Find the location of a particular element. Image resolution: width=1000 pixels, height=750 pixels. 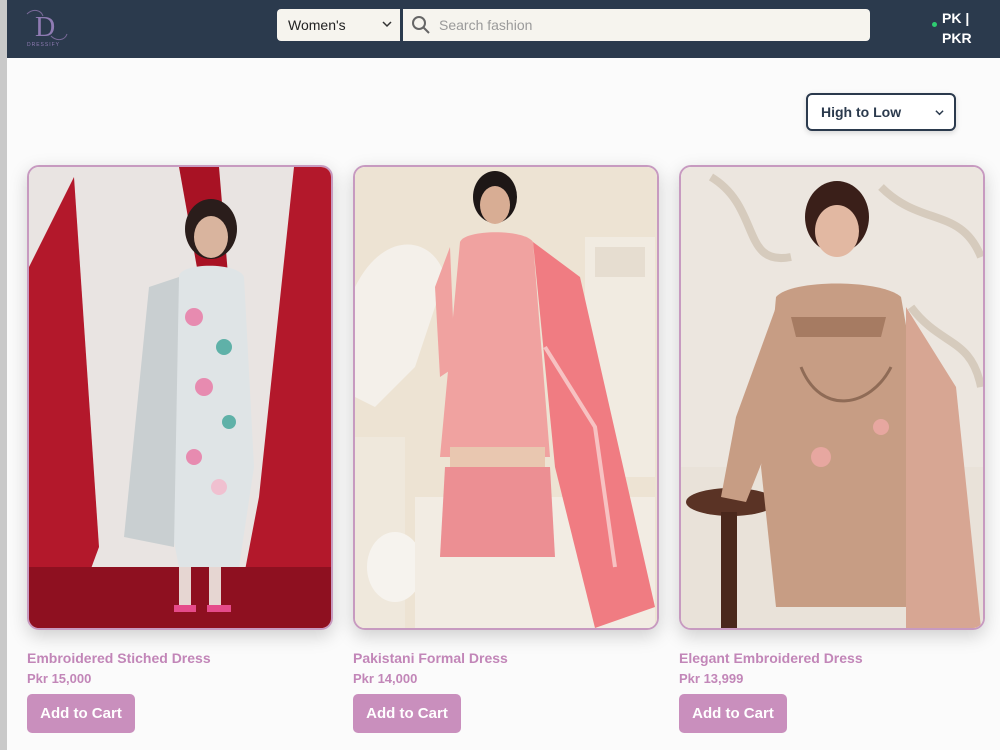

search-input is located at coordinates (639, 25).